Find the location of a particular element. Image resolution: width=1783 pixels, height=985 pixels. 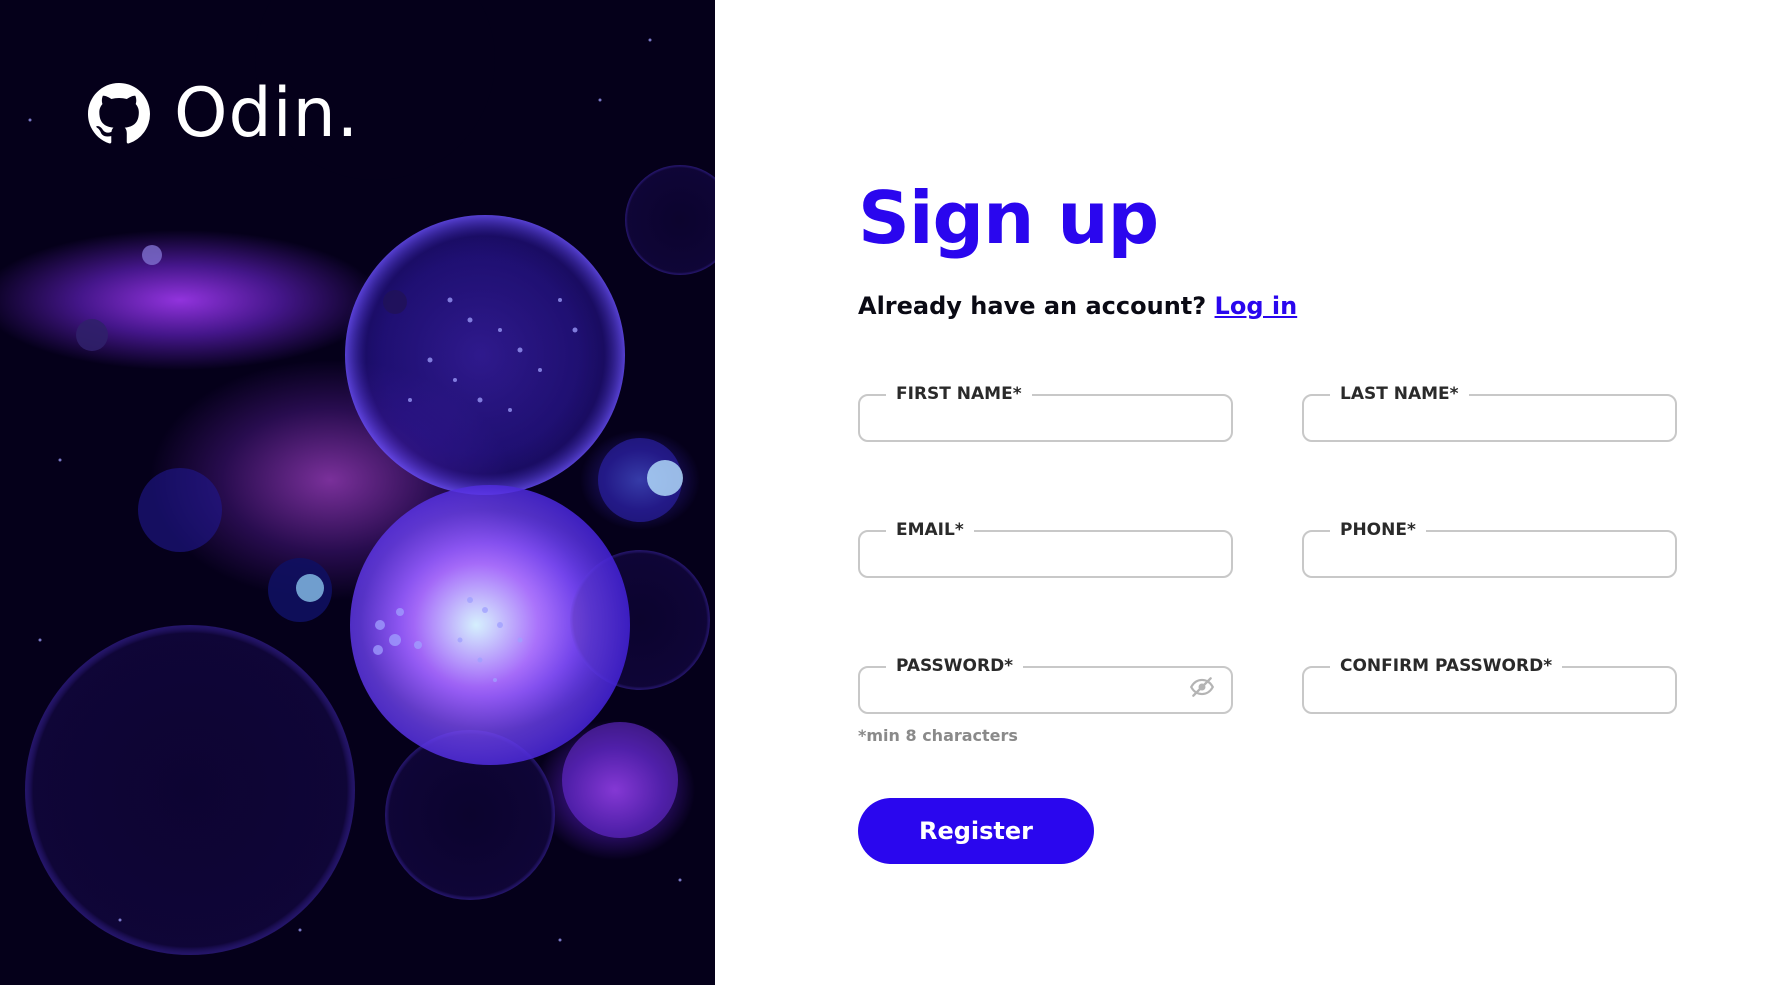

page-title: Sign up is located at coordinates (1008, 218).